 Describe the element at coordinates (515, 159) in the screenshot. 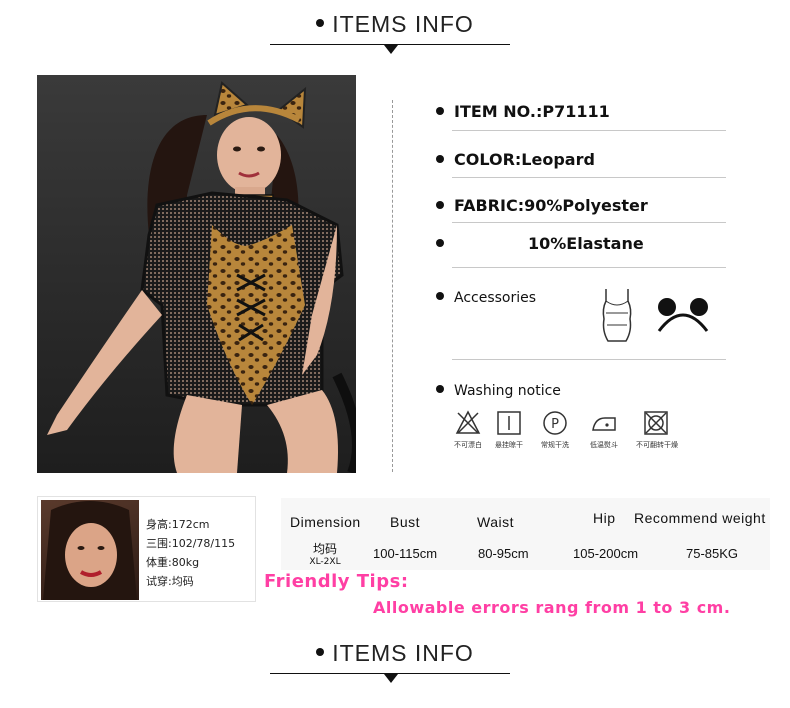

I see `spec-color: COLOR:Leopard` at that location.